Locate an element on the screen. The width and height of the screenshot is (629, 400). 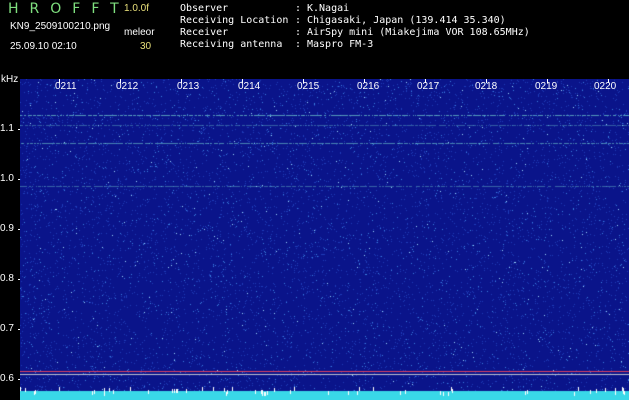
y-tick-label: 1.0 is located at coordinates (7, 178).